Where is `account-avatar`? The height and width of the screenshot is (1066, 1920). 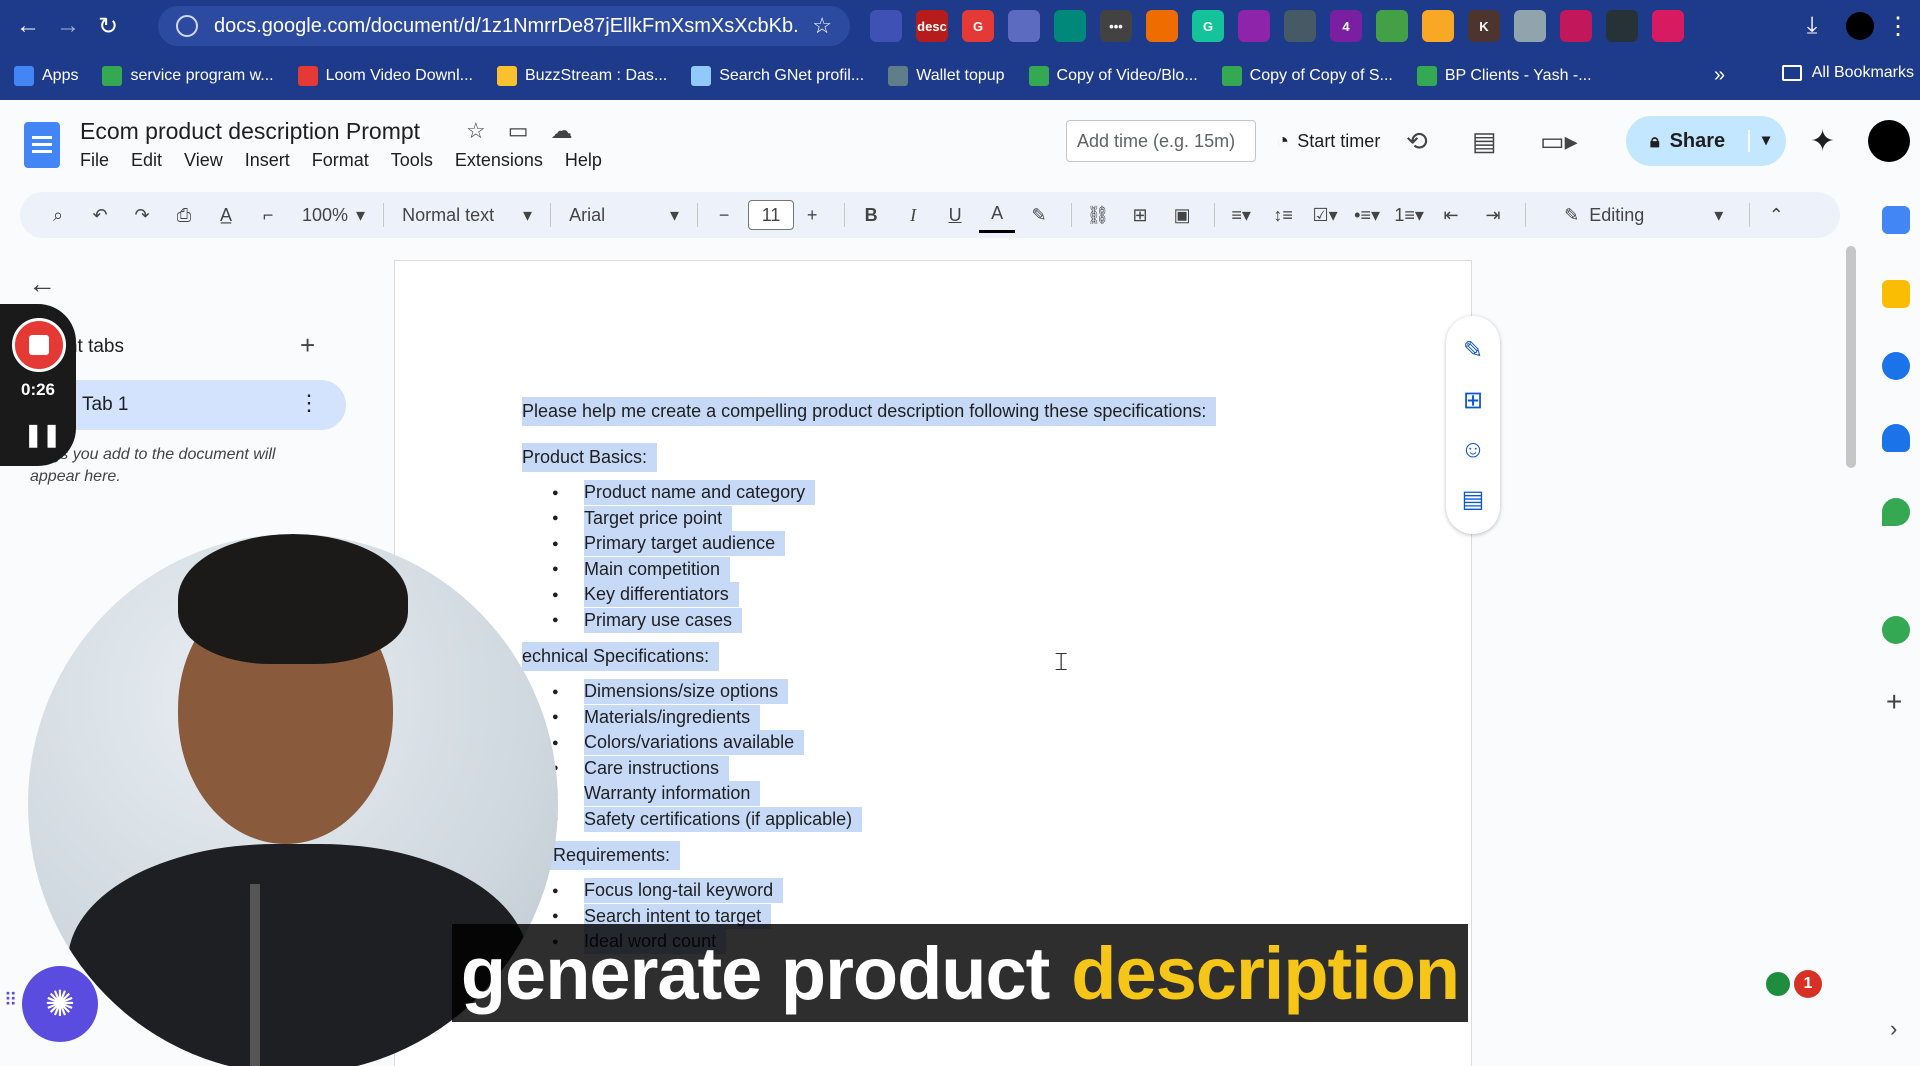
account-avatar is located at coordinates (1889, 141).